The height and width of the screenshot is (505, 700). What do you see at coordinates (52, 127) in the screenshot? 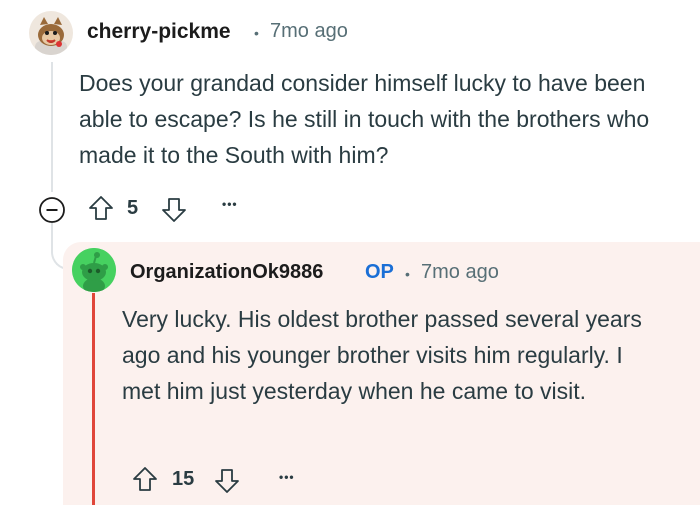
I see `thread-line` at bounding box center [52, 127].